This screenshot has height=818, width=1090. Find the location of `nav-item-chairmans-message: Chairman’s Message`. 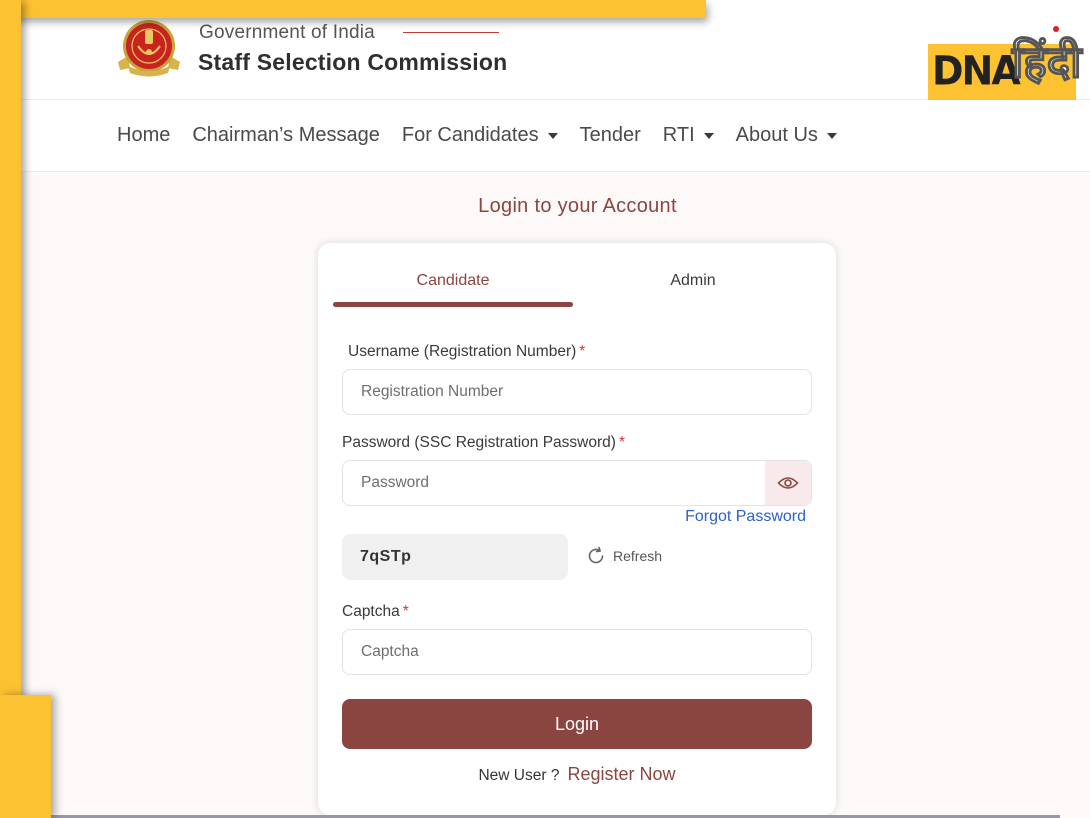

nav-item-chairmans-message: Chairman’s Message is located at coordinates (286, 135).